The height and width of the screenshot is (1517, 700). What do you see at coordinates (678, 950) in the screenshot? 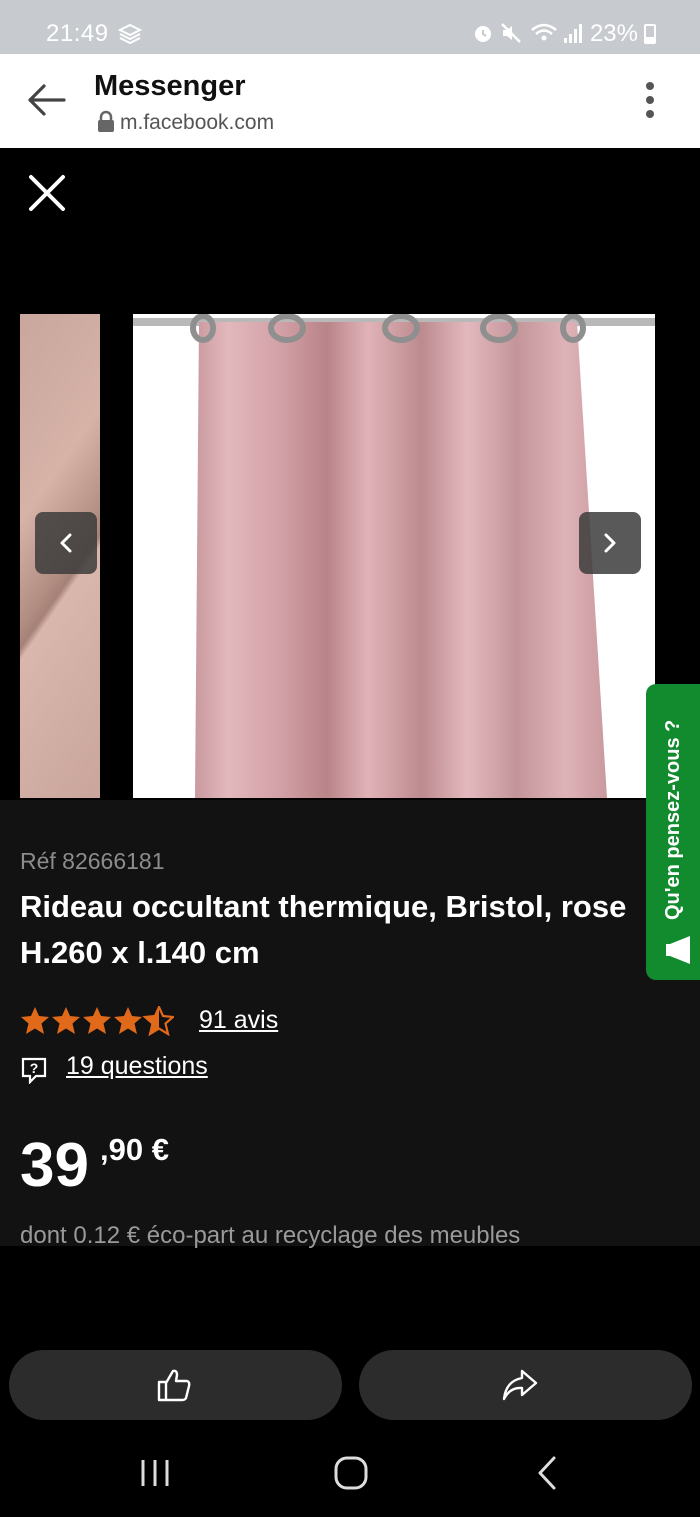
I see `megaphone-icon` at bounding box center [678, 950].